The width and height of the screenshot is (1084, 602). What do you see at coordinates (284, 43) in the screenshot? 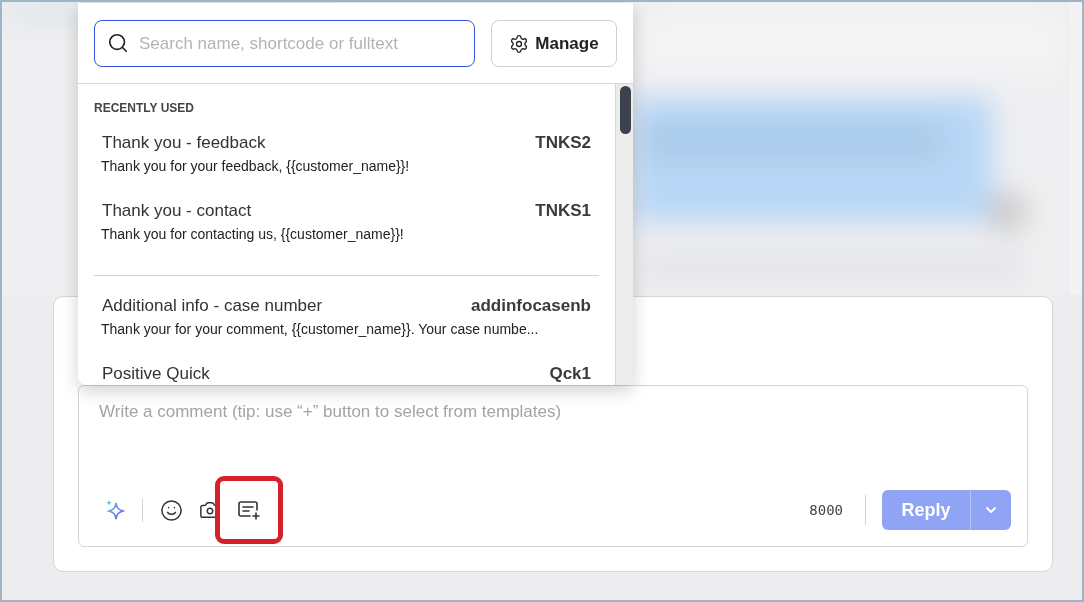
I see `search-field: Search name, shortcode or fulltext` at bounding box center [284, 43].